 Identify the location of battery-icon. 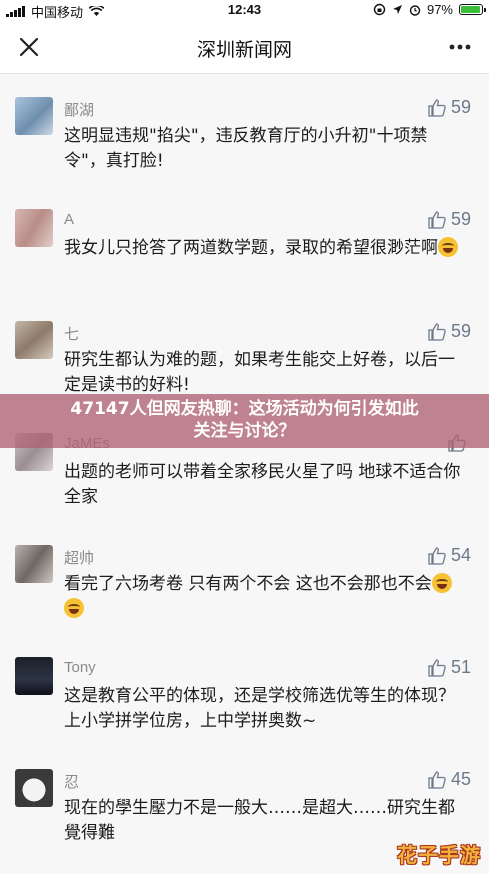
(472, 9).